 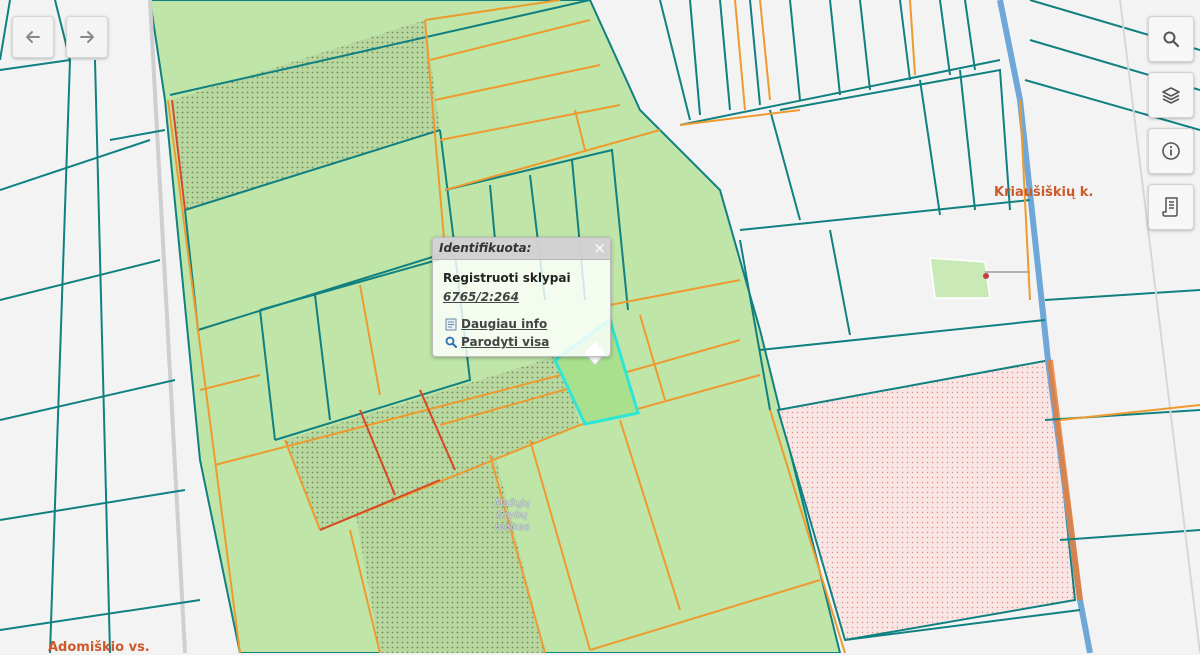 I want to click on magnifier-icon, so click(x=451, y=342).